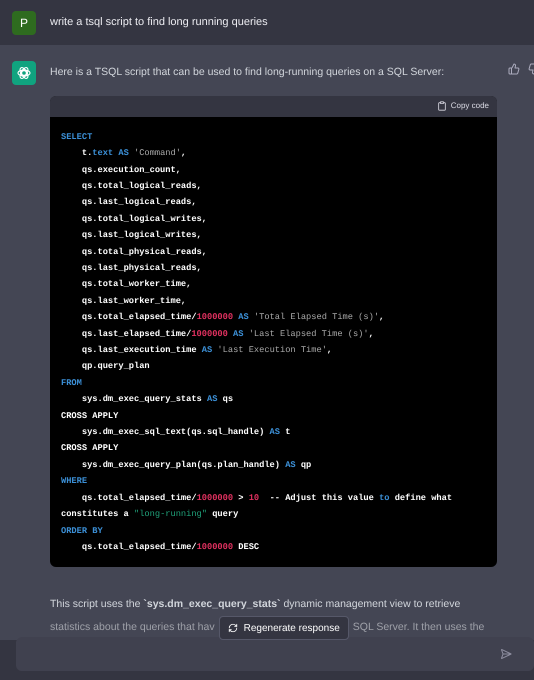  What do you see at coordinates (186, 433) in the screenshot?
I see `code-line: sys.dm_exec_sql_text(qs.sql_handle) AS t` at bounding box center [186, 433].